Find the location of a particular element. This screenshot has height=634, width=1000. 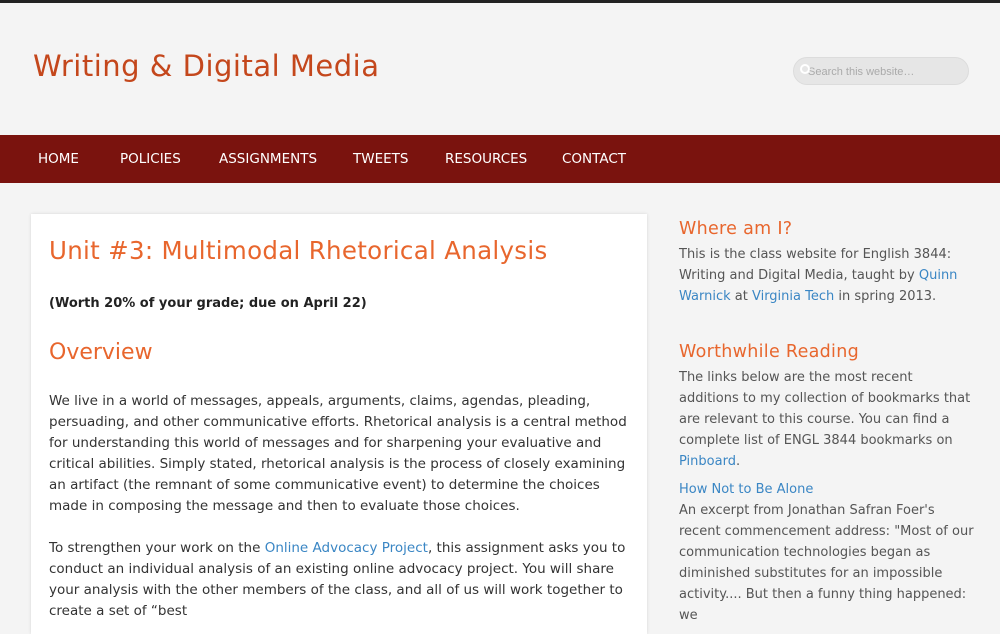

nav-item-contact: CONTACT is located at coordinates (594, 159).